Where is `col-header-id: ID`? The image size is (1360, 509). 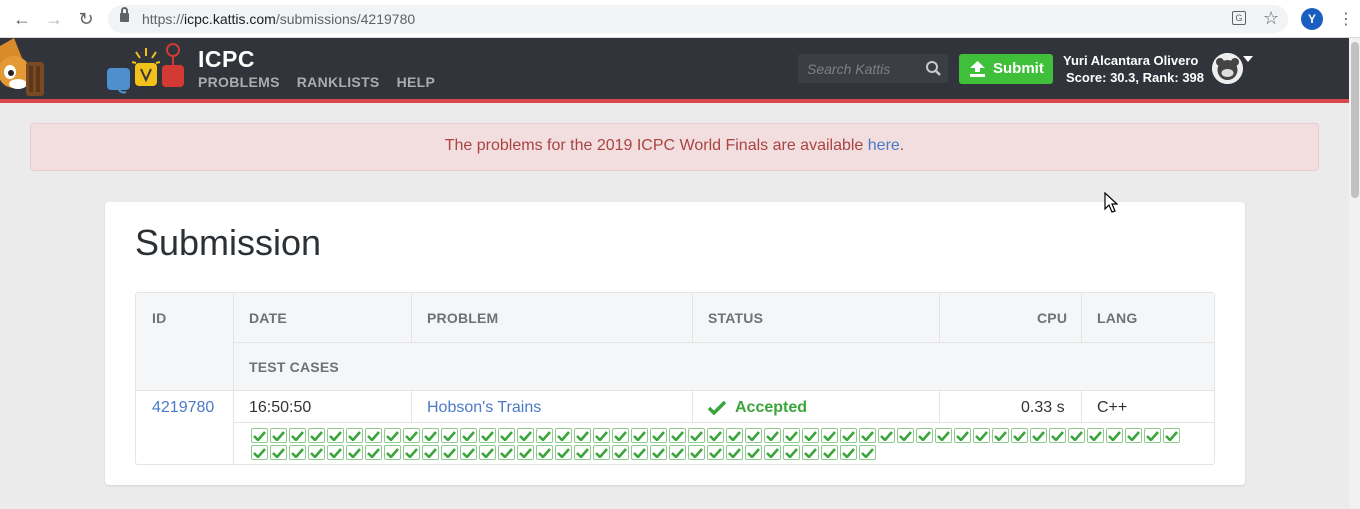 col-header-id: ID is located at coordinates (159, 318).